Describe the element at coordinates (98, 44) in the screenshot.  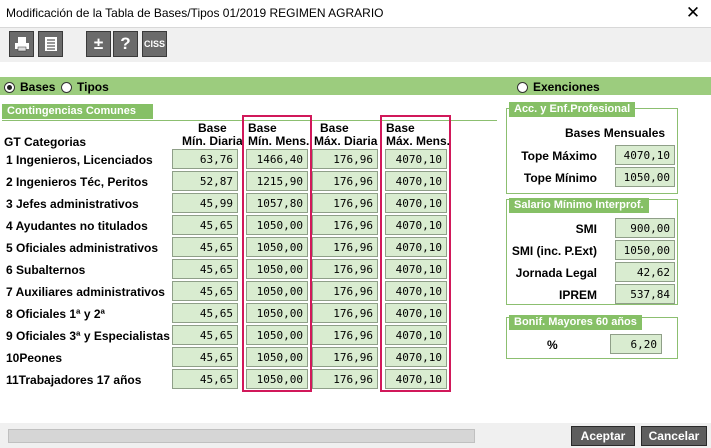
I see `plus-minus-button: ±` at that location.